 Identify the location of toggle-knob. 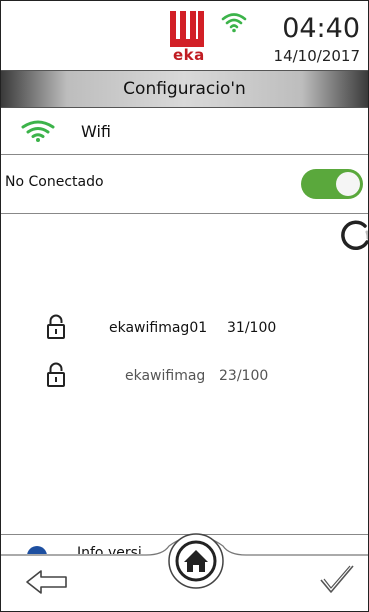
(348, 184).